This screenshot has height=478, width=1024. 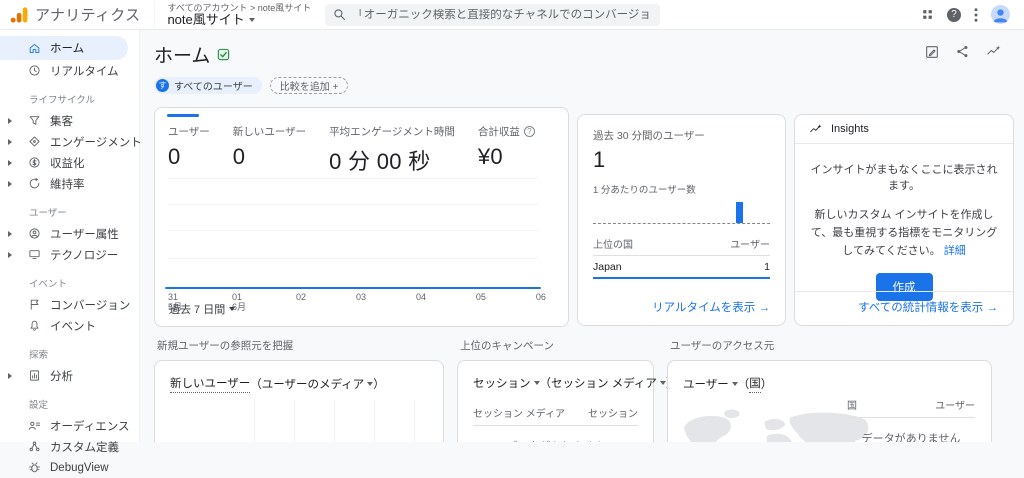 I want to click on avatar, so click(x=1000, y=14).